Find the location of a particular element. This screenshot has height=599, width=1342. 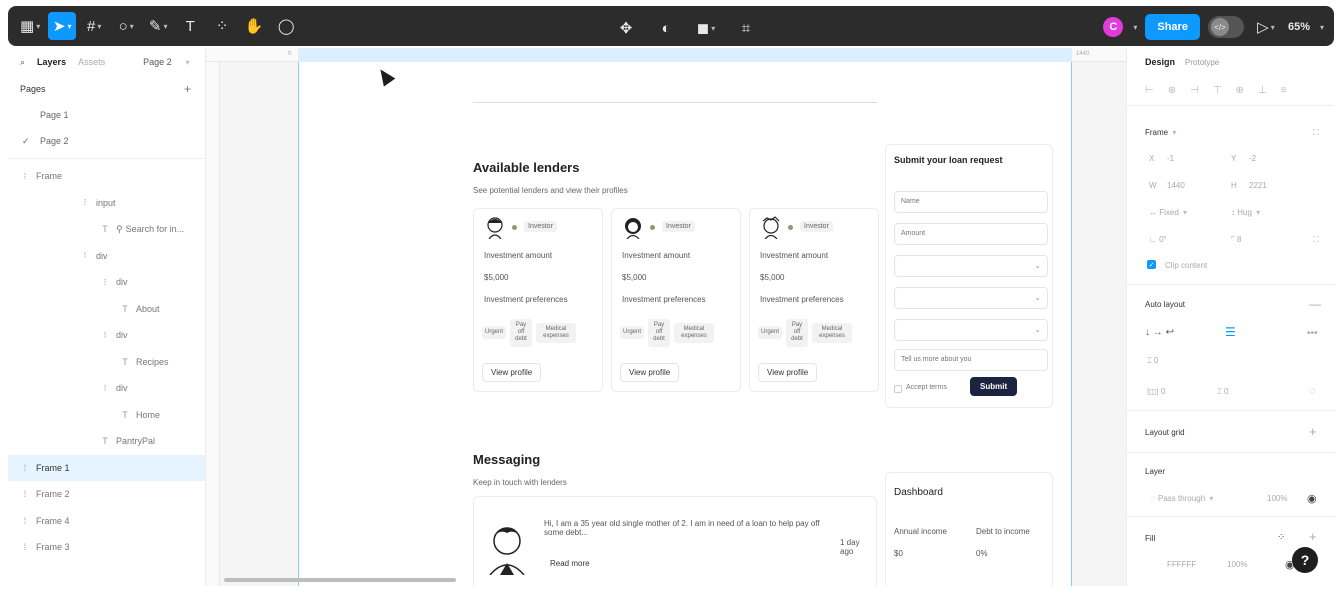

read-more-link: Read more is located at coordinates (570, 563).